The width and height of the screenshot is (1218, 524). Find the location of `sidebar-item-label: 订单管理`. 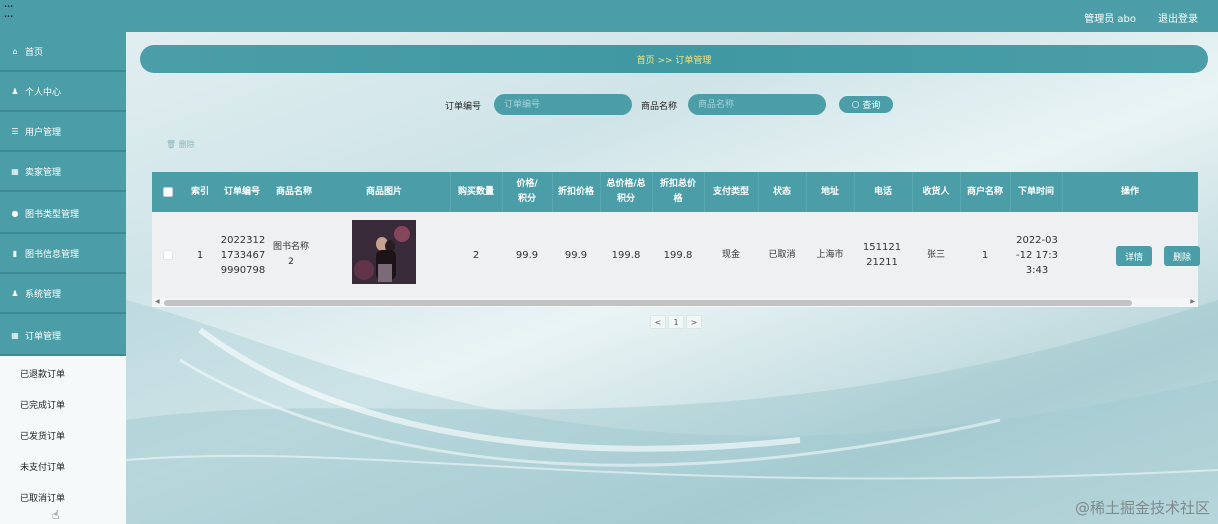

sidebar-item-label: 订单管理 is located at coordinates (43, 336).